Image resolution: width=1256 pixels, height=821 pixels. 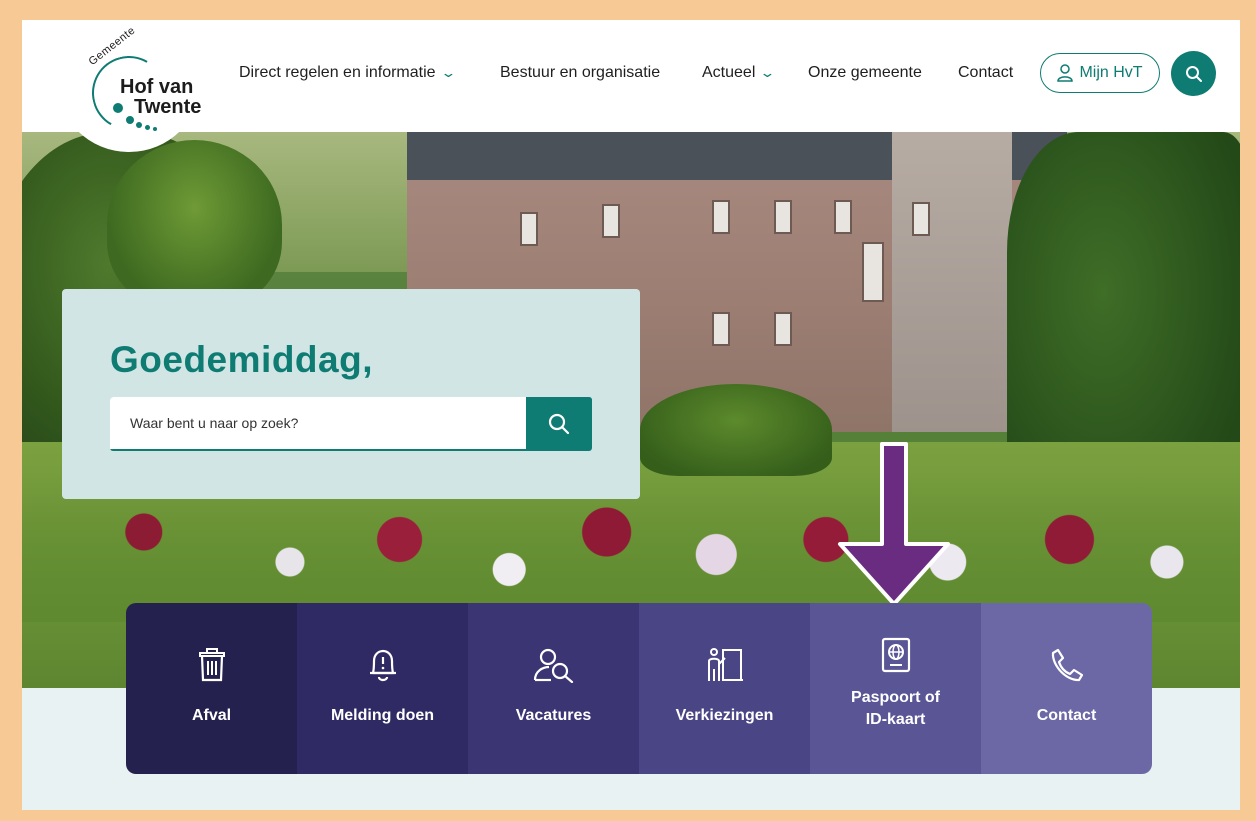 I want to click on user-search-icon, so click(x=553, y=665).